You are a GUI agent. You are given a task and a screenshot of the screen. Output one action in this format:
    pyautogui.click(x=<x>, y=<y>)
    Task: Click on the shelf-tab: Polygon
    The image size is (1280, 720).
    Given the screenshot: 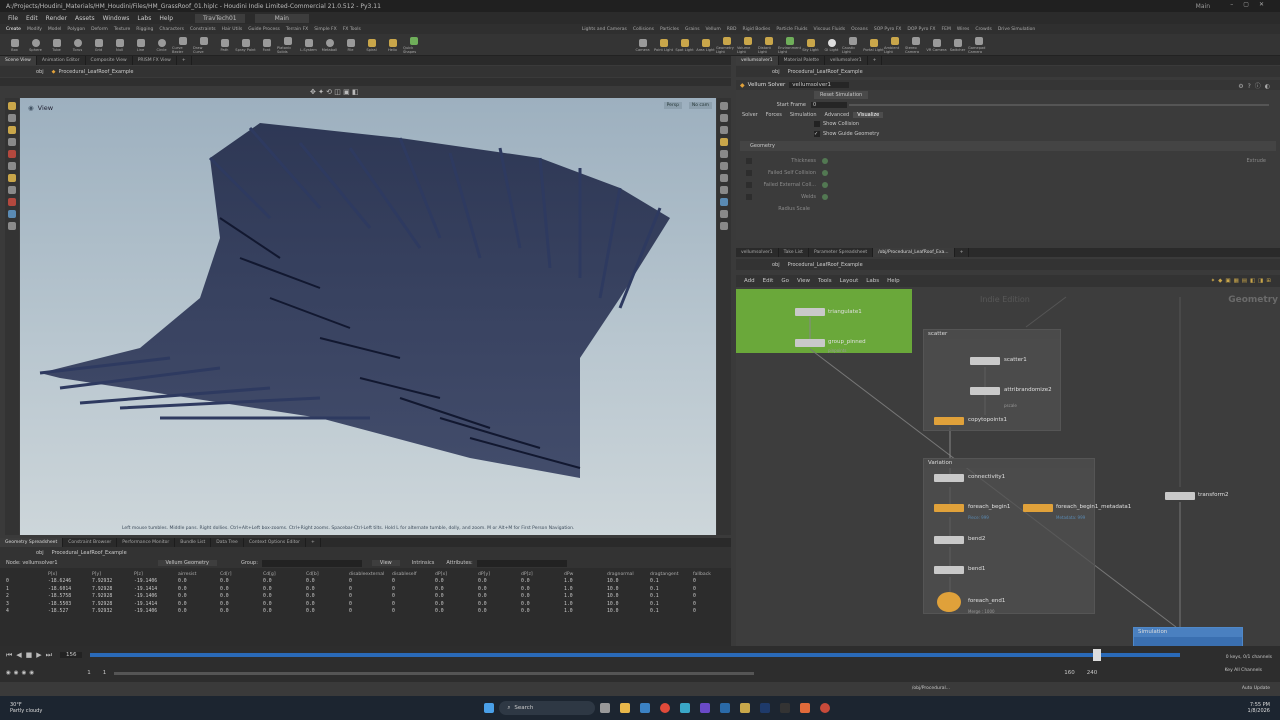 What is the action you would take?
    pyautogui.click(x=76, y=29)
    